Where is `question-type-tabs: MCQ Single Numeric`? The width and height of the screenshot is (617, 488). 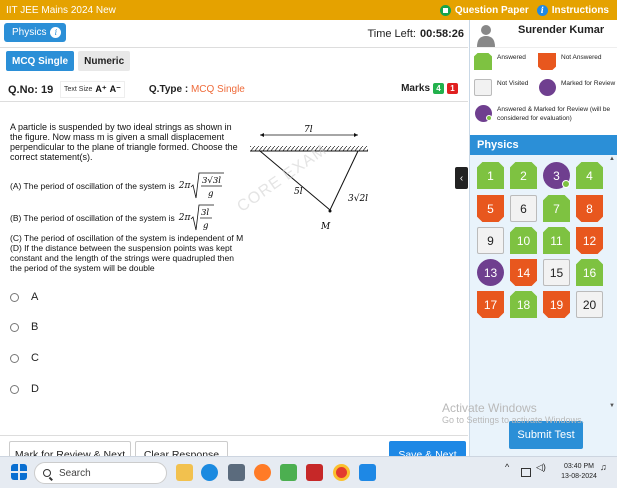 question-type-tabs: MCQ Single Numeric is located at coordinates (68, 61).